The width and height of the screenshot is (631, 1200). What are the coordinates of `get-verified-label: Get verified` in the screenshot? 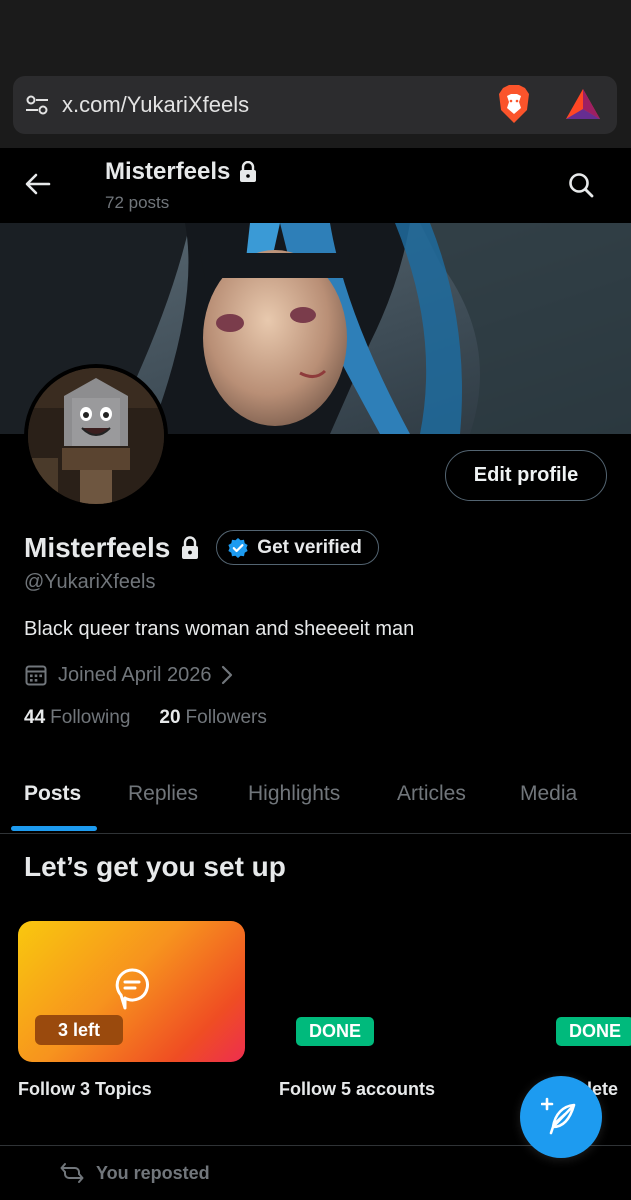 It's located at (309, 547).